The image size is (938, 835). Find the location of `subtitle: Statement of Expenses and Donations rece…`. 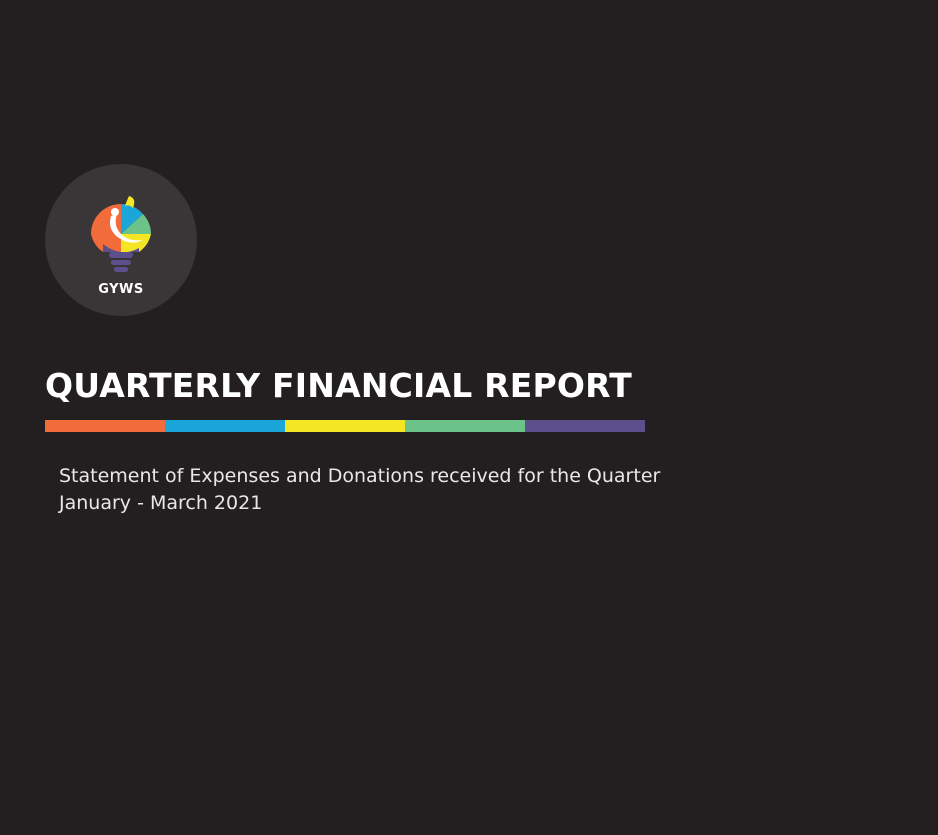

subtitle: Statement of Expenses and Donations rece… is located at coordinates (359, 490).